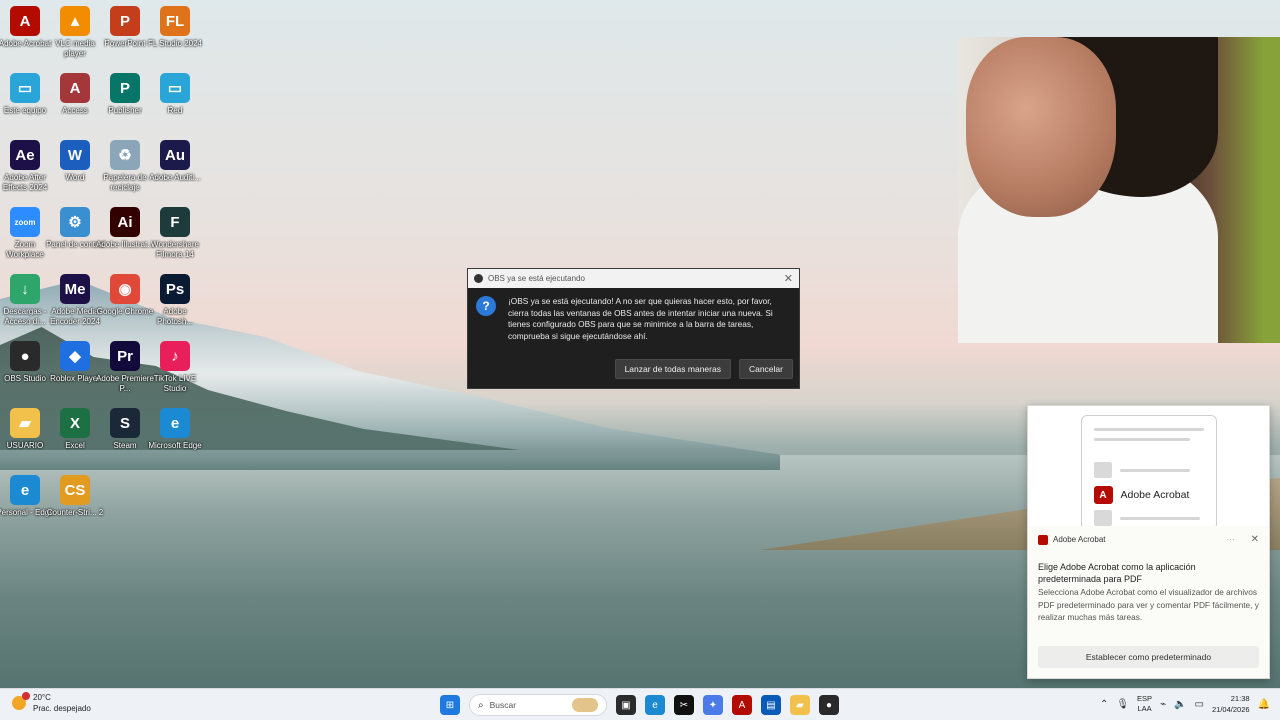  Describe the element at coordinates (175, 289) in the screenshot. I see `app-icon: Ps` at that location.